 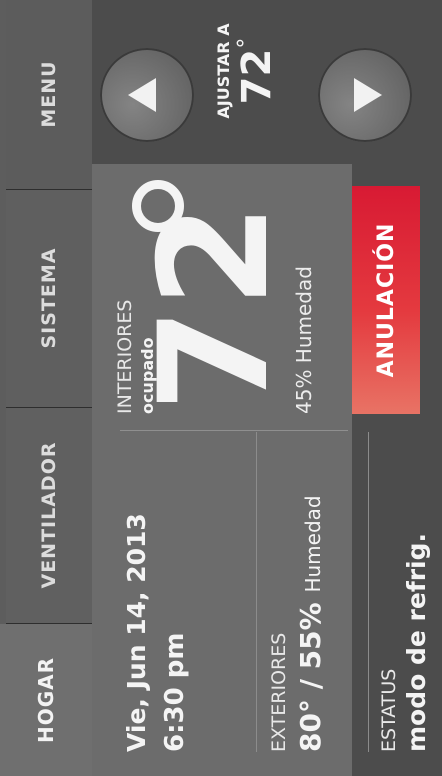 I want to click on arrow-up-icon, so click(x=142, y=95).